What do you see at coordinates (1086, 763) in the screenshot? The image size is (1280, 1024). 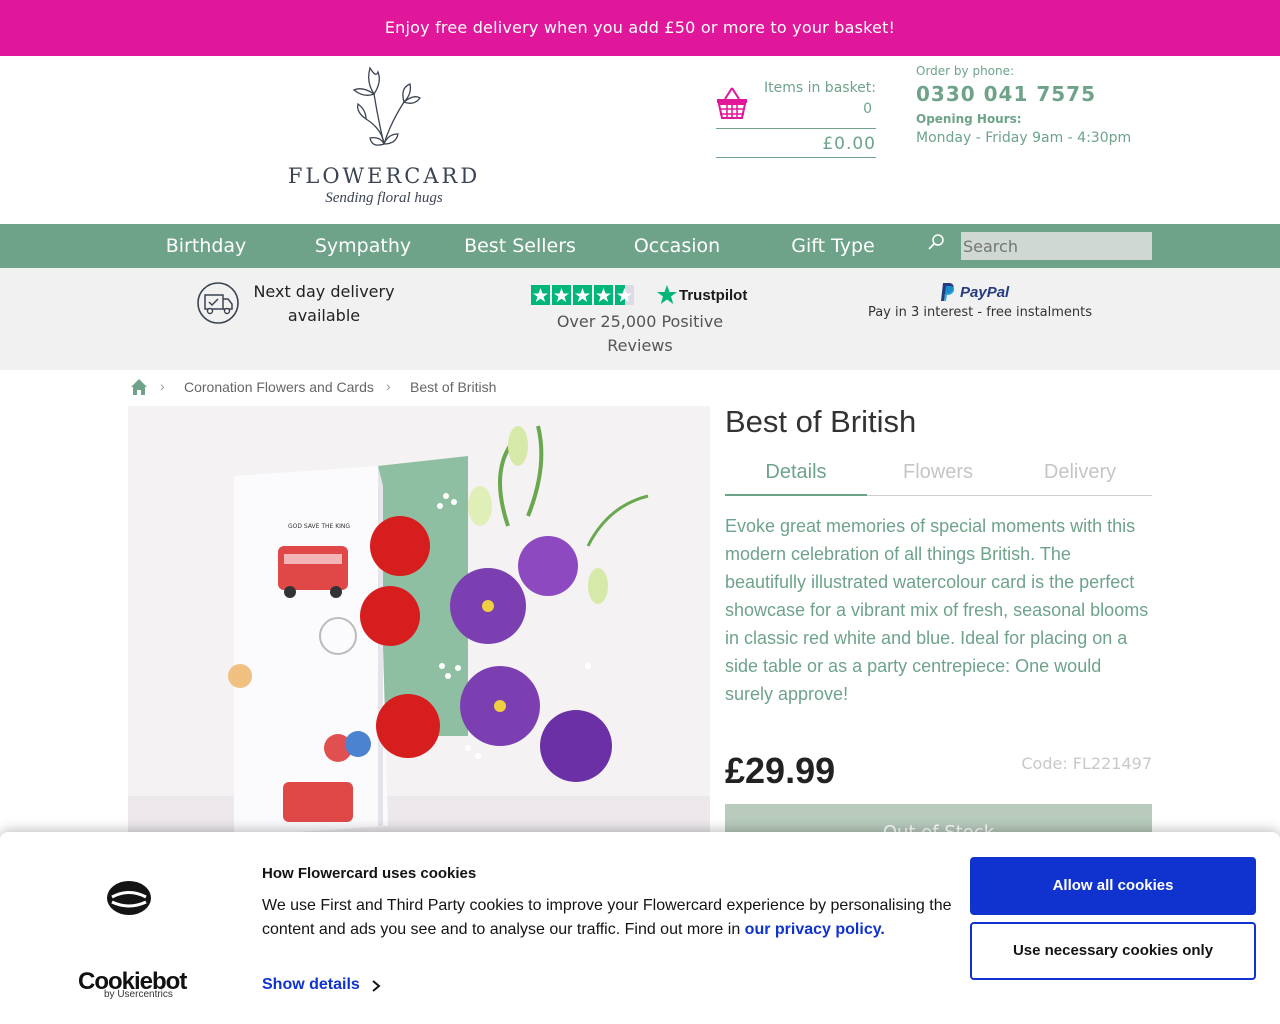 I see `product-code: Code: FL221497` at bounding box center [1086, 763].